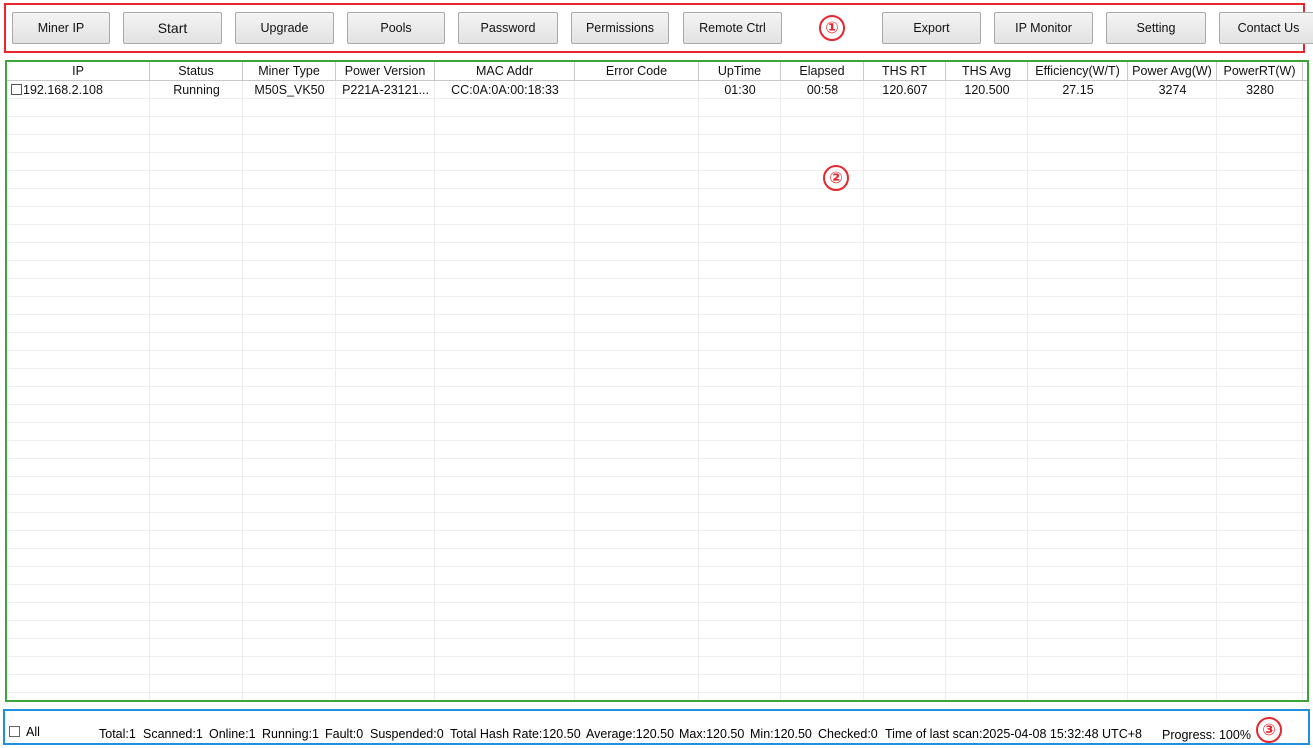 The height and width of the screenshot is (748, 1313). What do you see at coordinates (1078, 90) in the screenshot?
I see `cell-efficiency: 27.15` at bounding box center [1078, 90].